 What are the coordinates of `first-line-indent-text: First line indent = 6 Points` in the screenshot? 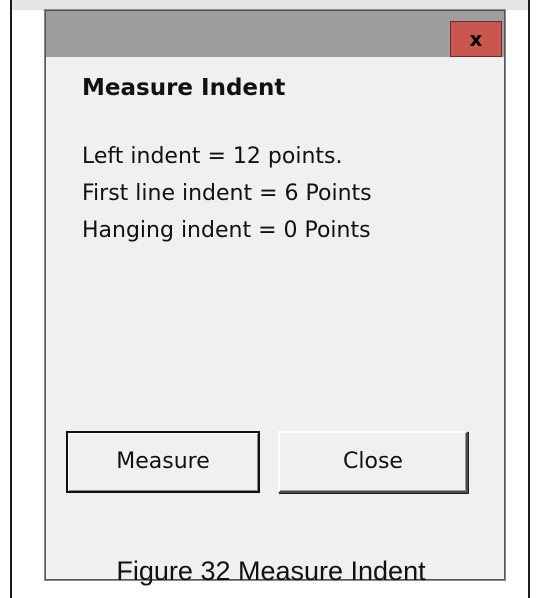 It's located at (227, 193).